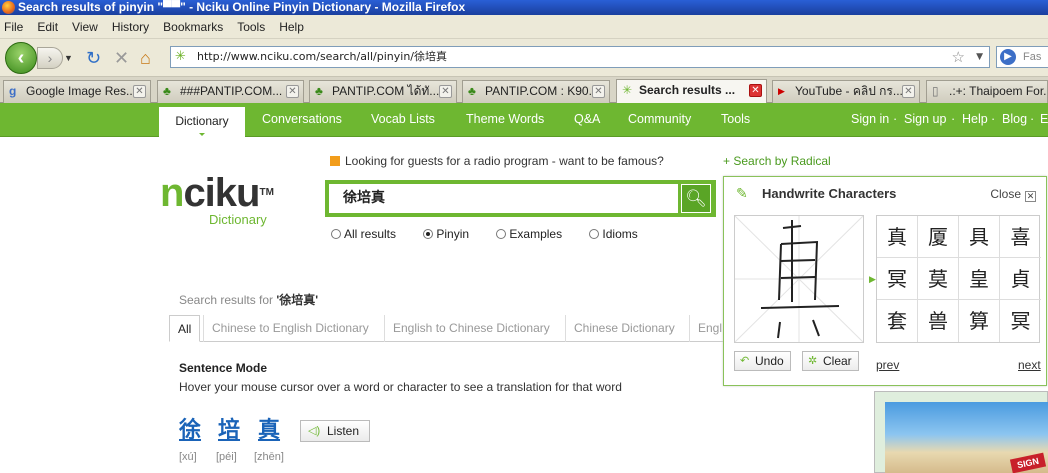 The image size is (1048, 473). I want to click on url-dropdown-icon: ▼, so click(979, 57).